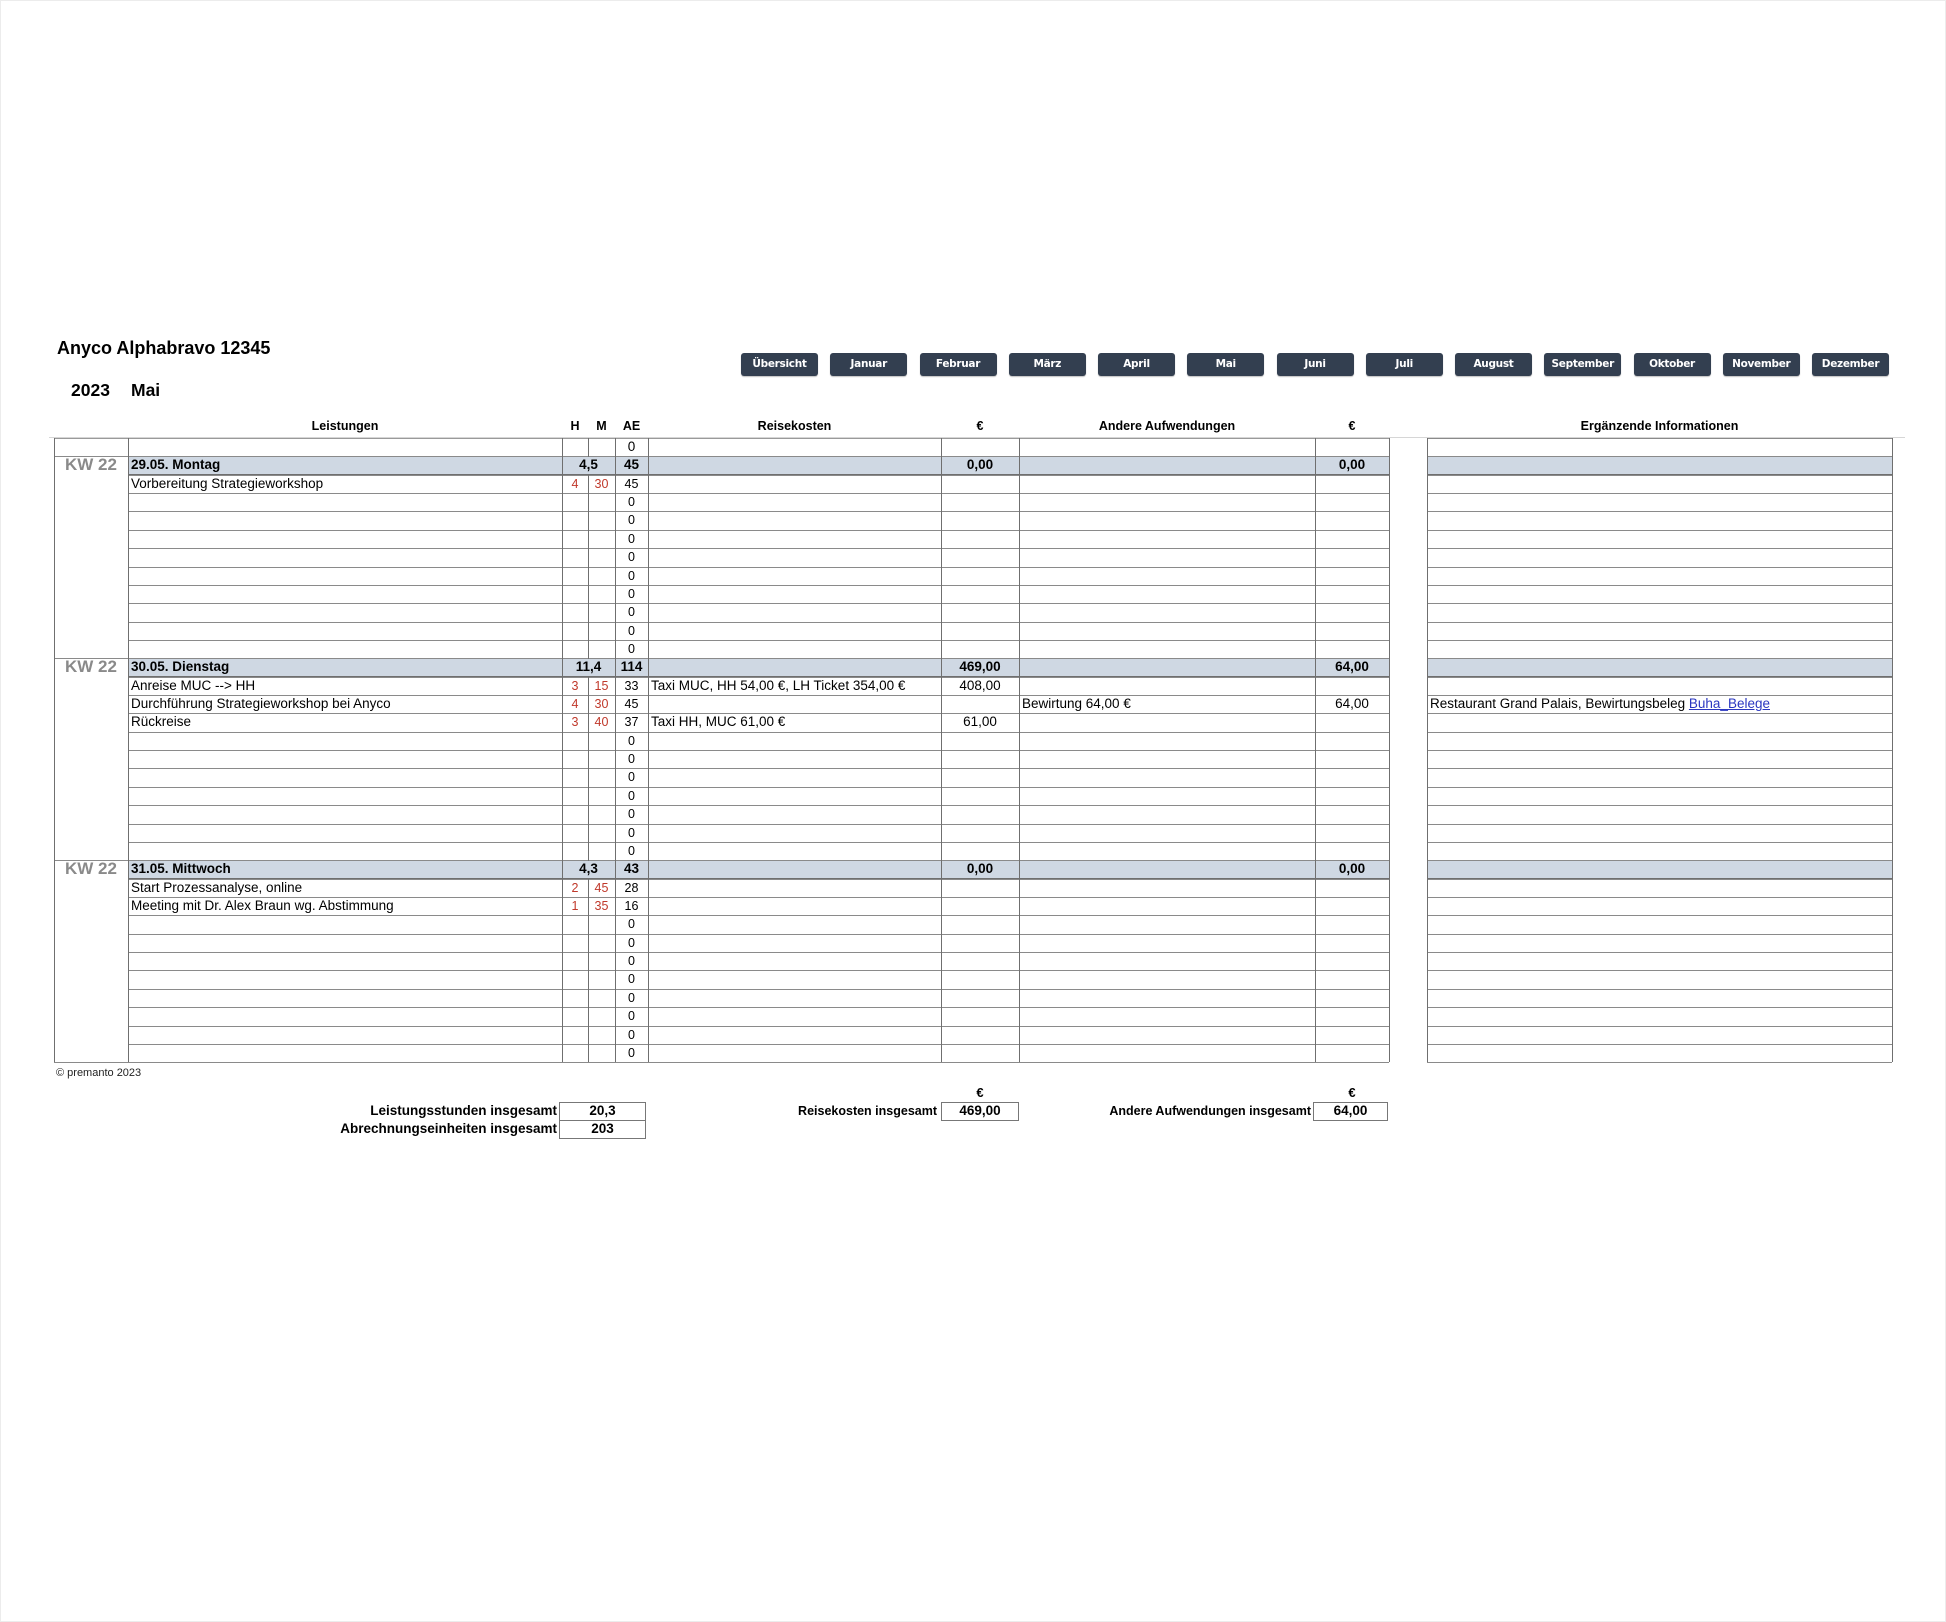 Image resolution: width=1946 pixels, height=1622 pixels. Describe the element at coordinates (90, 390) in the screenshot. I see `year-label: 2023` at that location.